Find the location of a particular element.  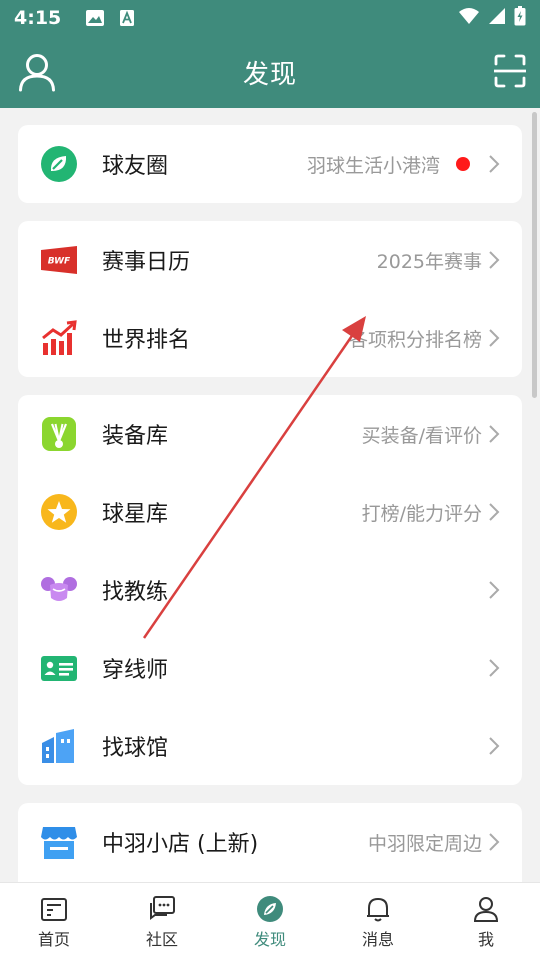

row-star-players: 球星库 打榜/能力评分 is located at coordinates (270, 512).